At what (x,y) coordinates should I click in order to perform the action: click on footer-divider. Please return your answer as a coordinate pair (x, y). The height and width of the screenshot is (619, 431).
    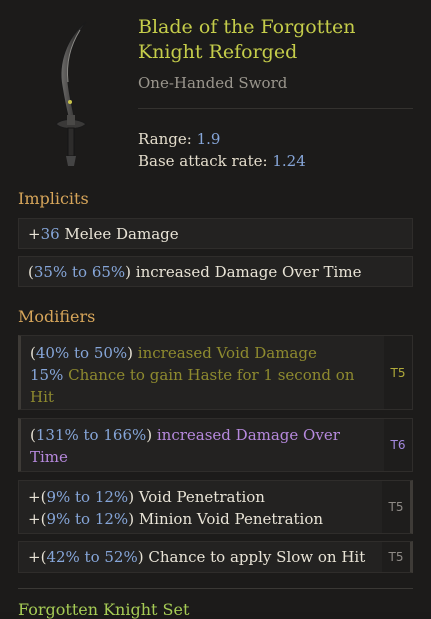
    Looking at the image, I should click on (215, 588).